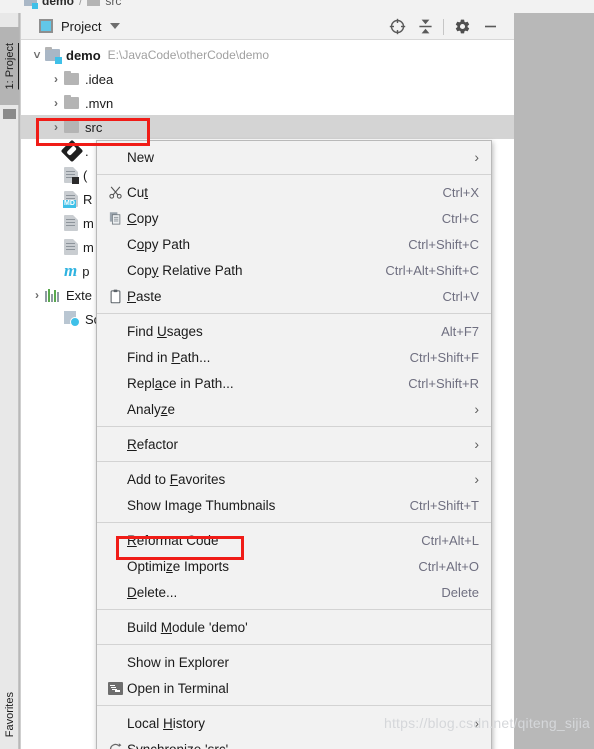 The width and height of the screenshot is (594, 749). What do you see at coordinates (86, 271) in the screenshot?
I see `tree-node-label: p` at bounding box center [86, 271].